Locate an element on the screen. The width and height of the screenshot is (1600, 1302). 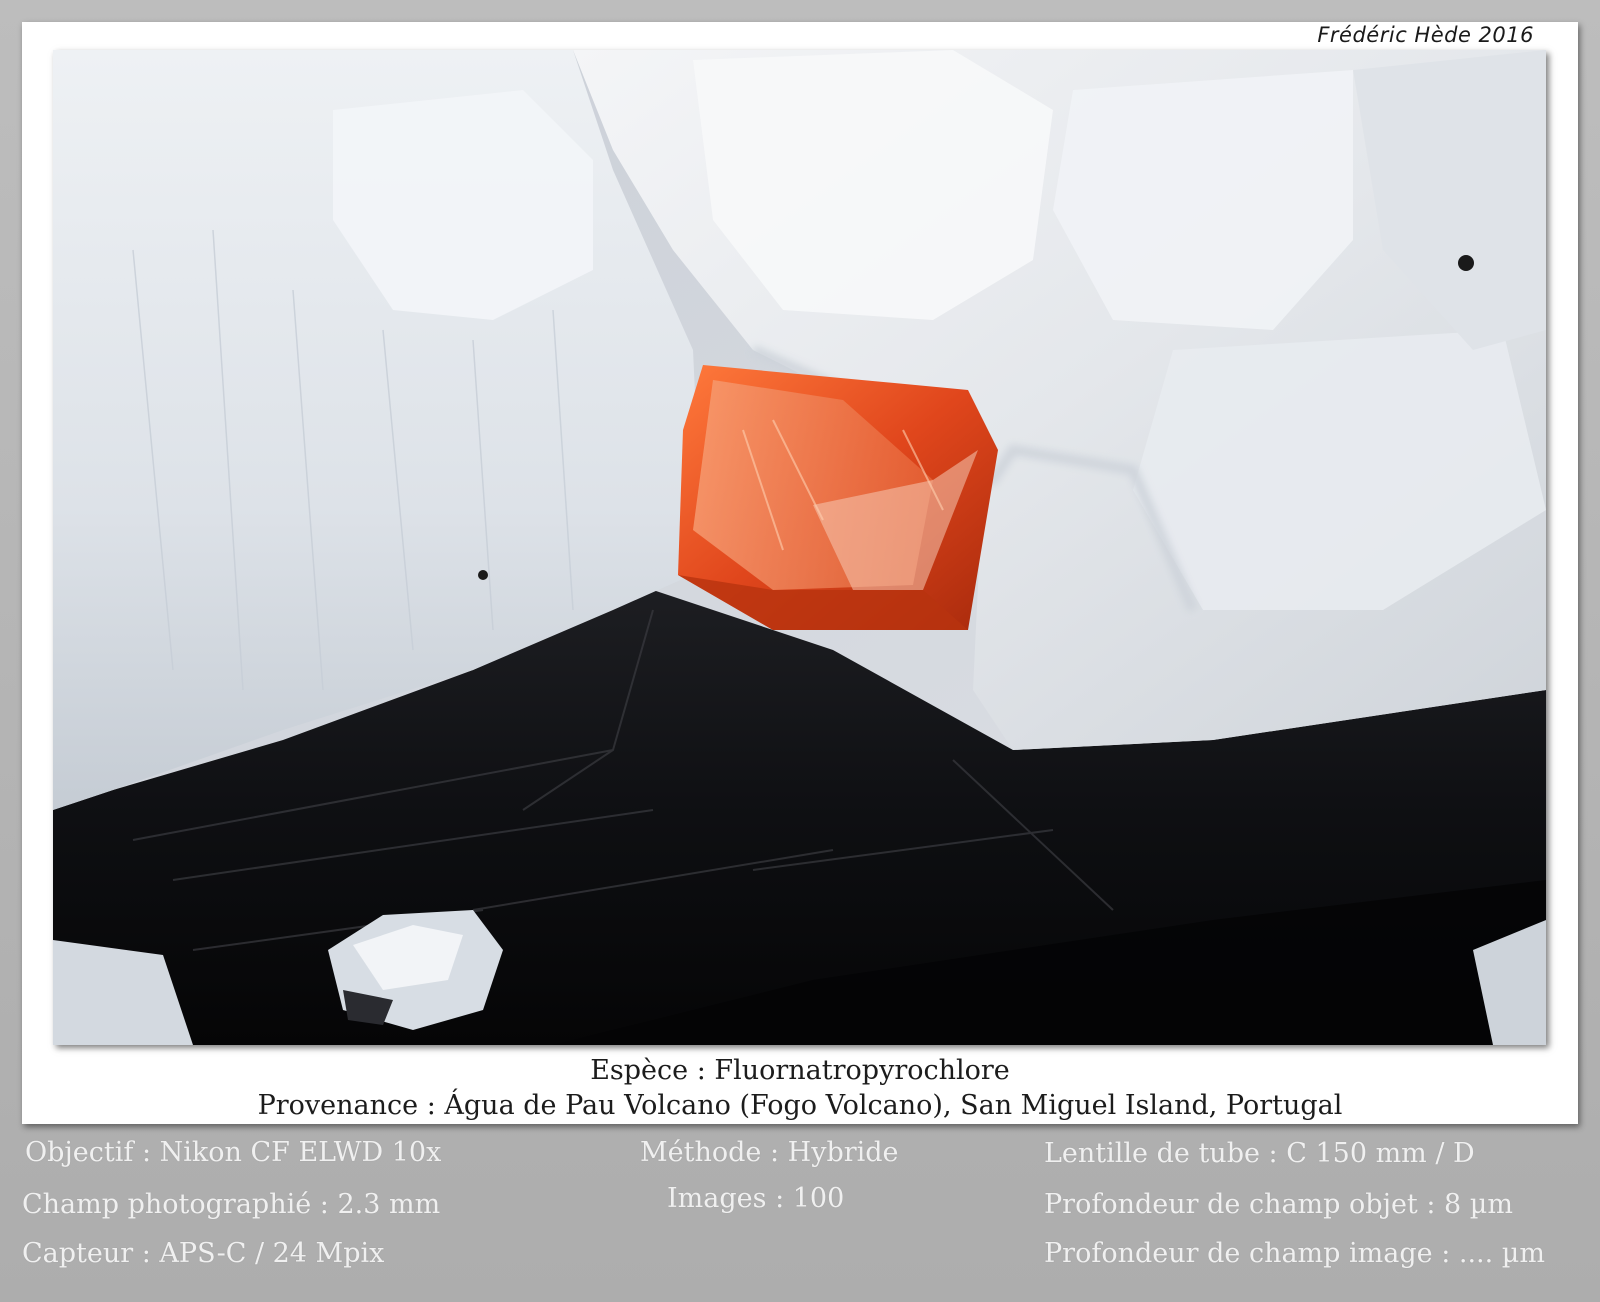
meta-dof-object: Profondeur de champ objet : 8 µm is located at coordinates (1278, 1204).